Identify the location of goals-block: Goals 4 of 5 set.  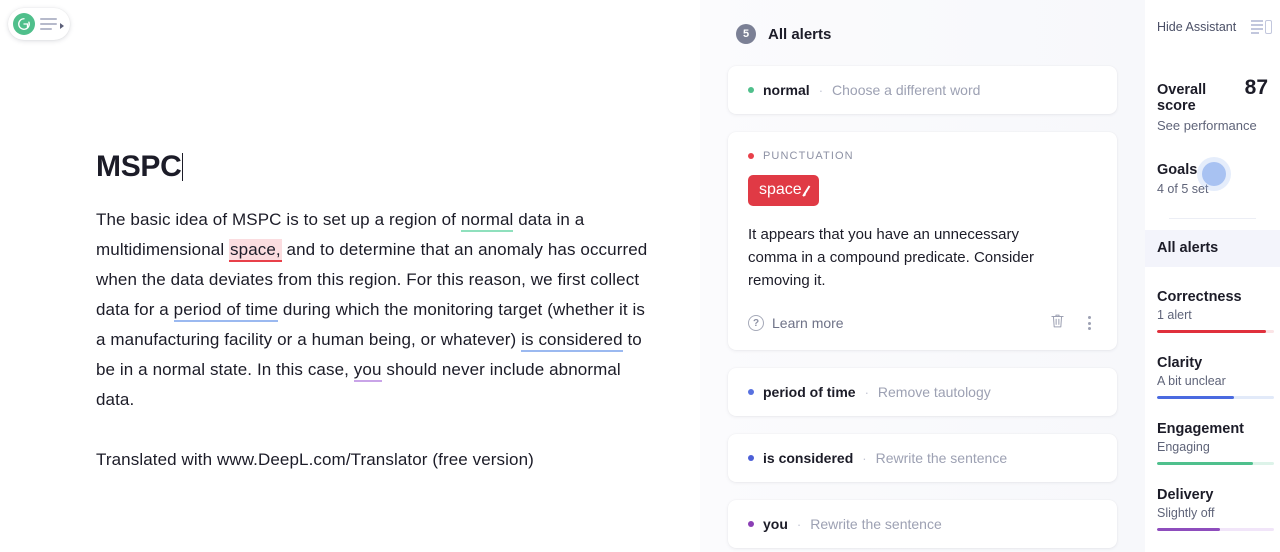
(1212, 176).